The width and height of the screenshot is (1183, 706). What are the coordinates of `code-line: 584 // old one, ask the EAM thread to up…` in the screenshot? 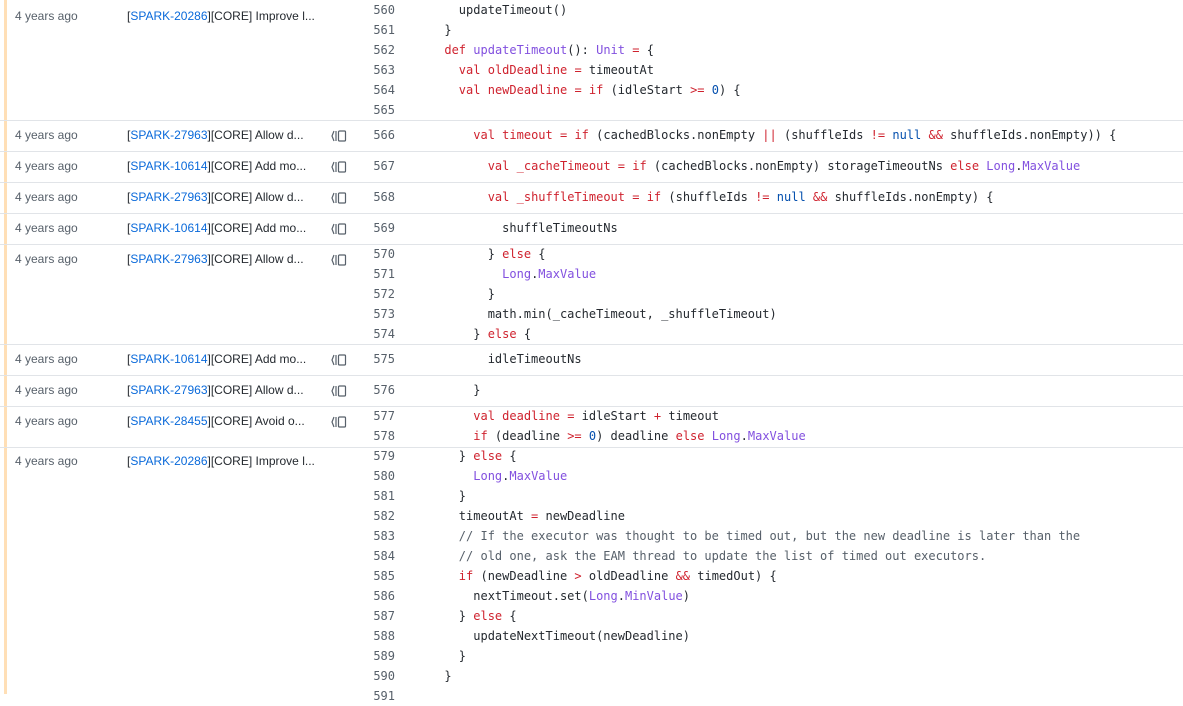 It's located at (770, 556).